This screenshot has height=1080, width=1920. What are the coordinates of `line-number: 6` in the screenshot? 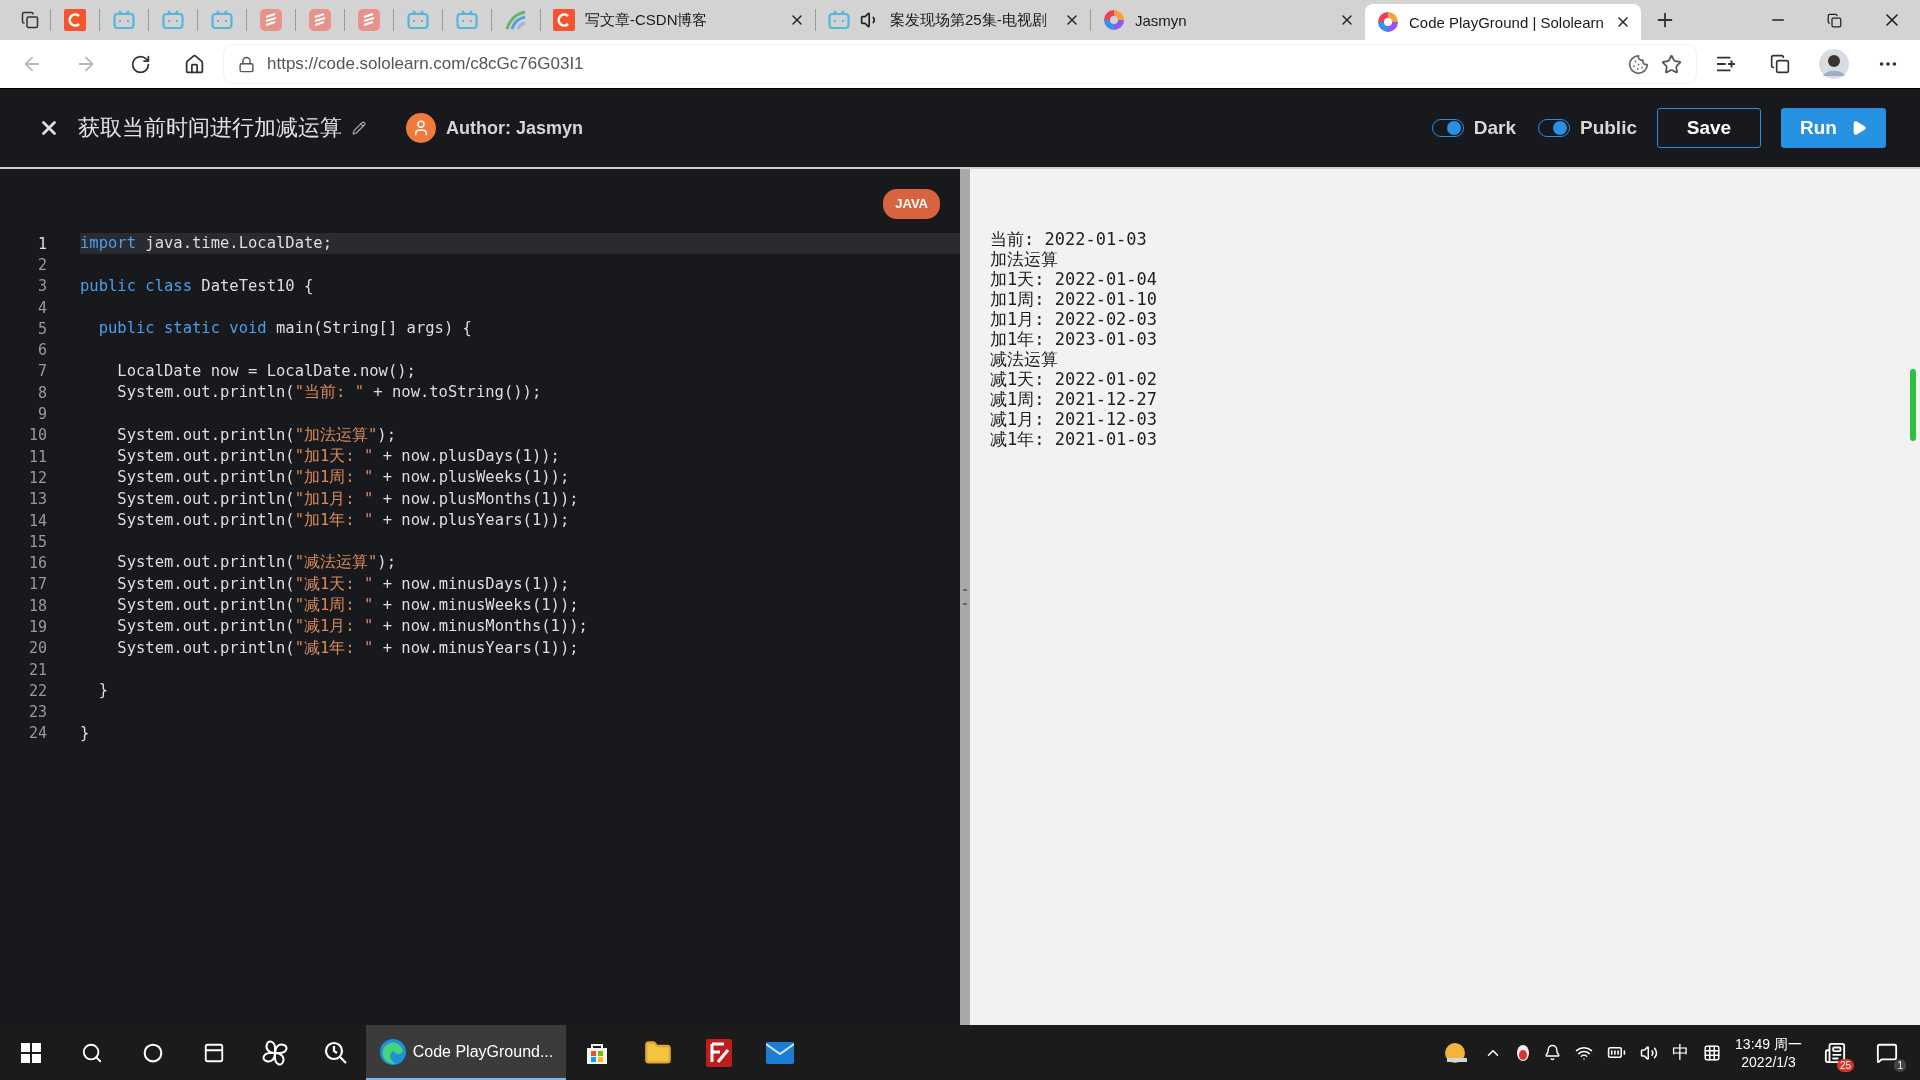 It's located at (41, 350).